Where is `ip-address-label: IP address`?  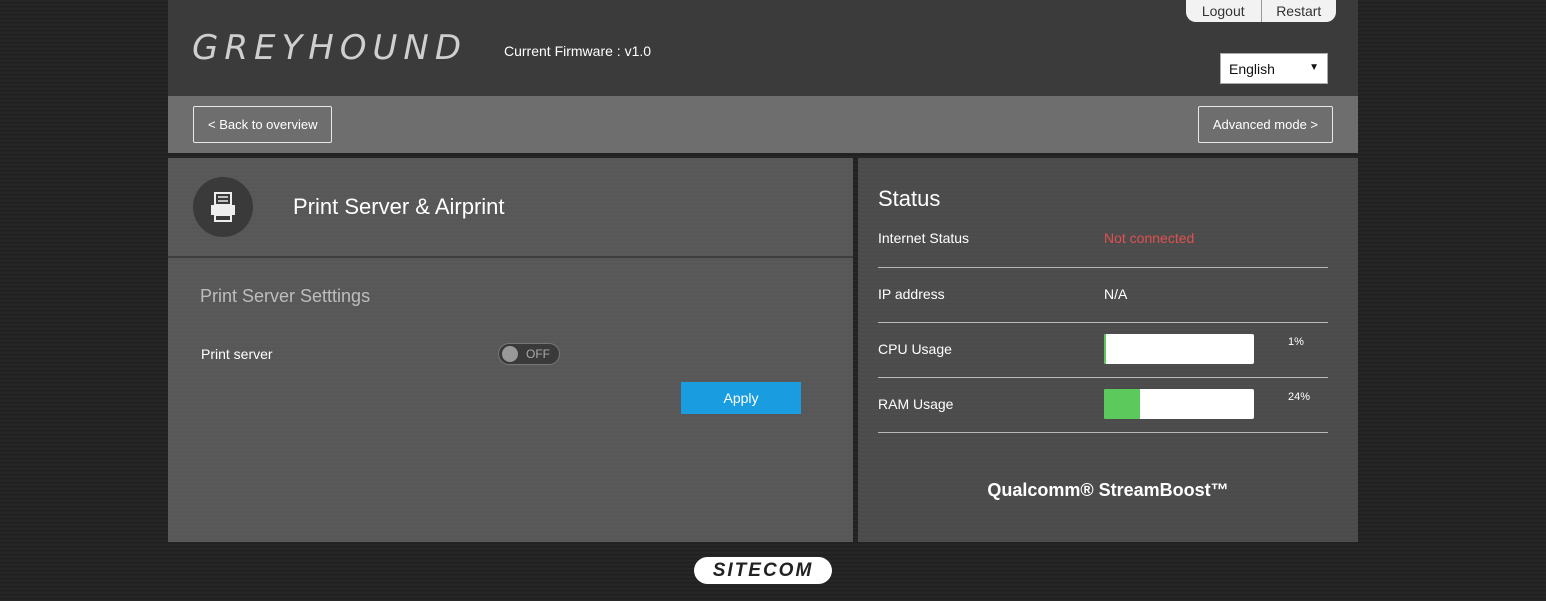 ip-address-label: IP address is located at coordinates (911, 294).